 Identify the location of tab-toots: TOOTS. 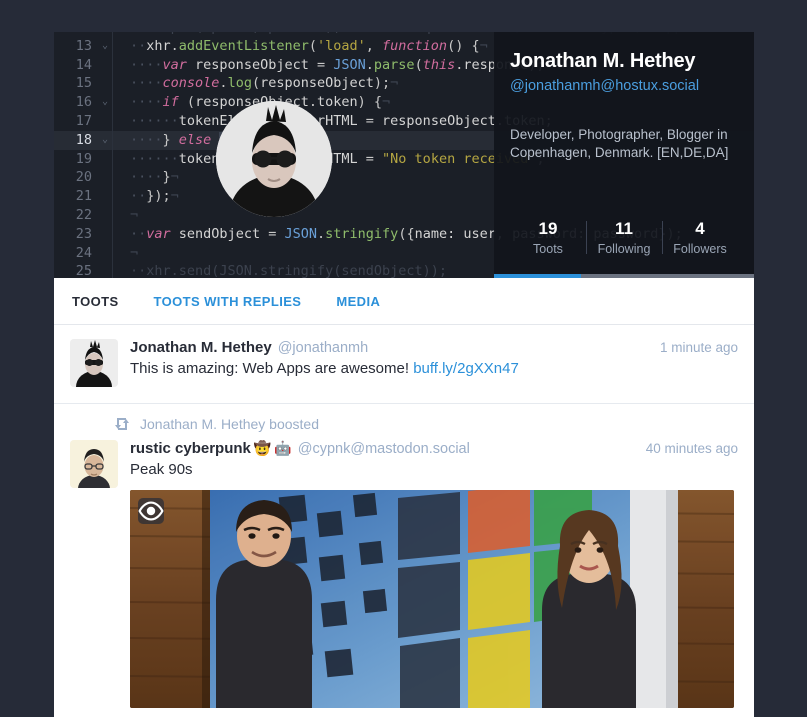
(95, 301).